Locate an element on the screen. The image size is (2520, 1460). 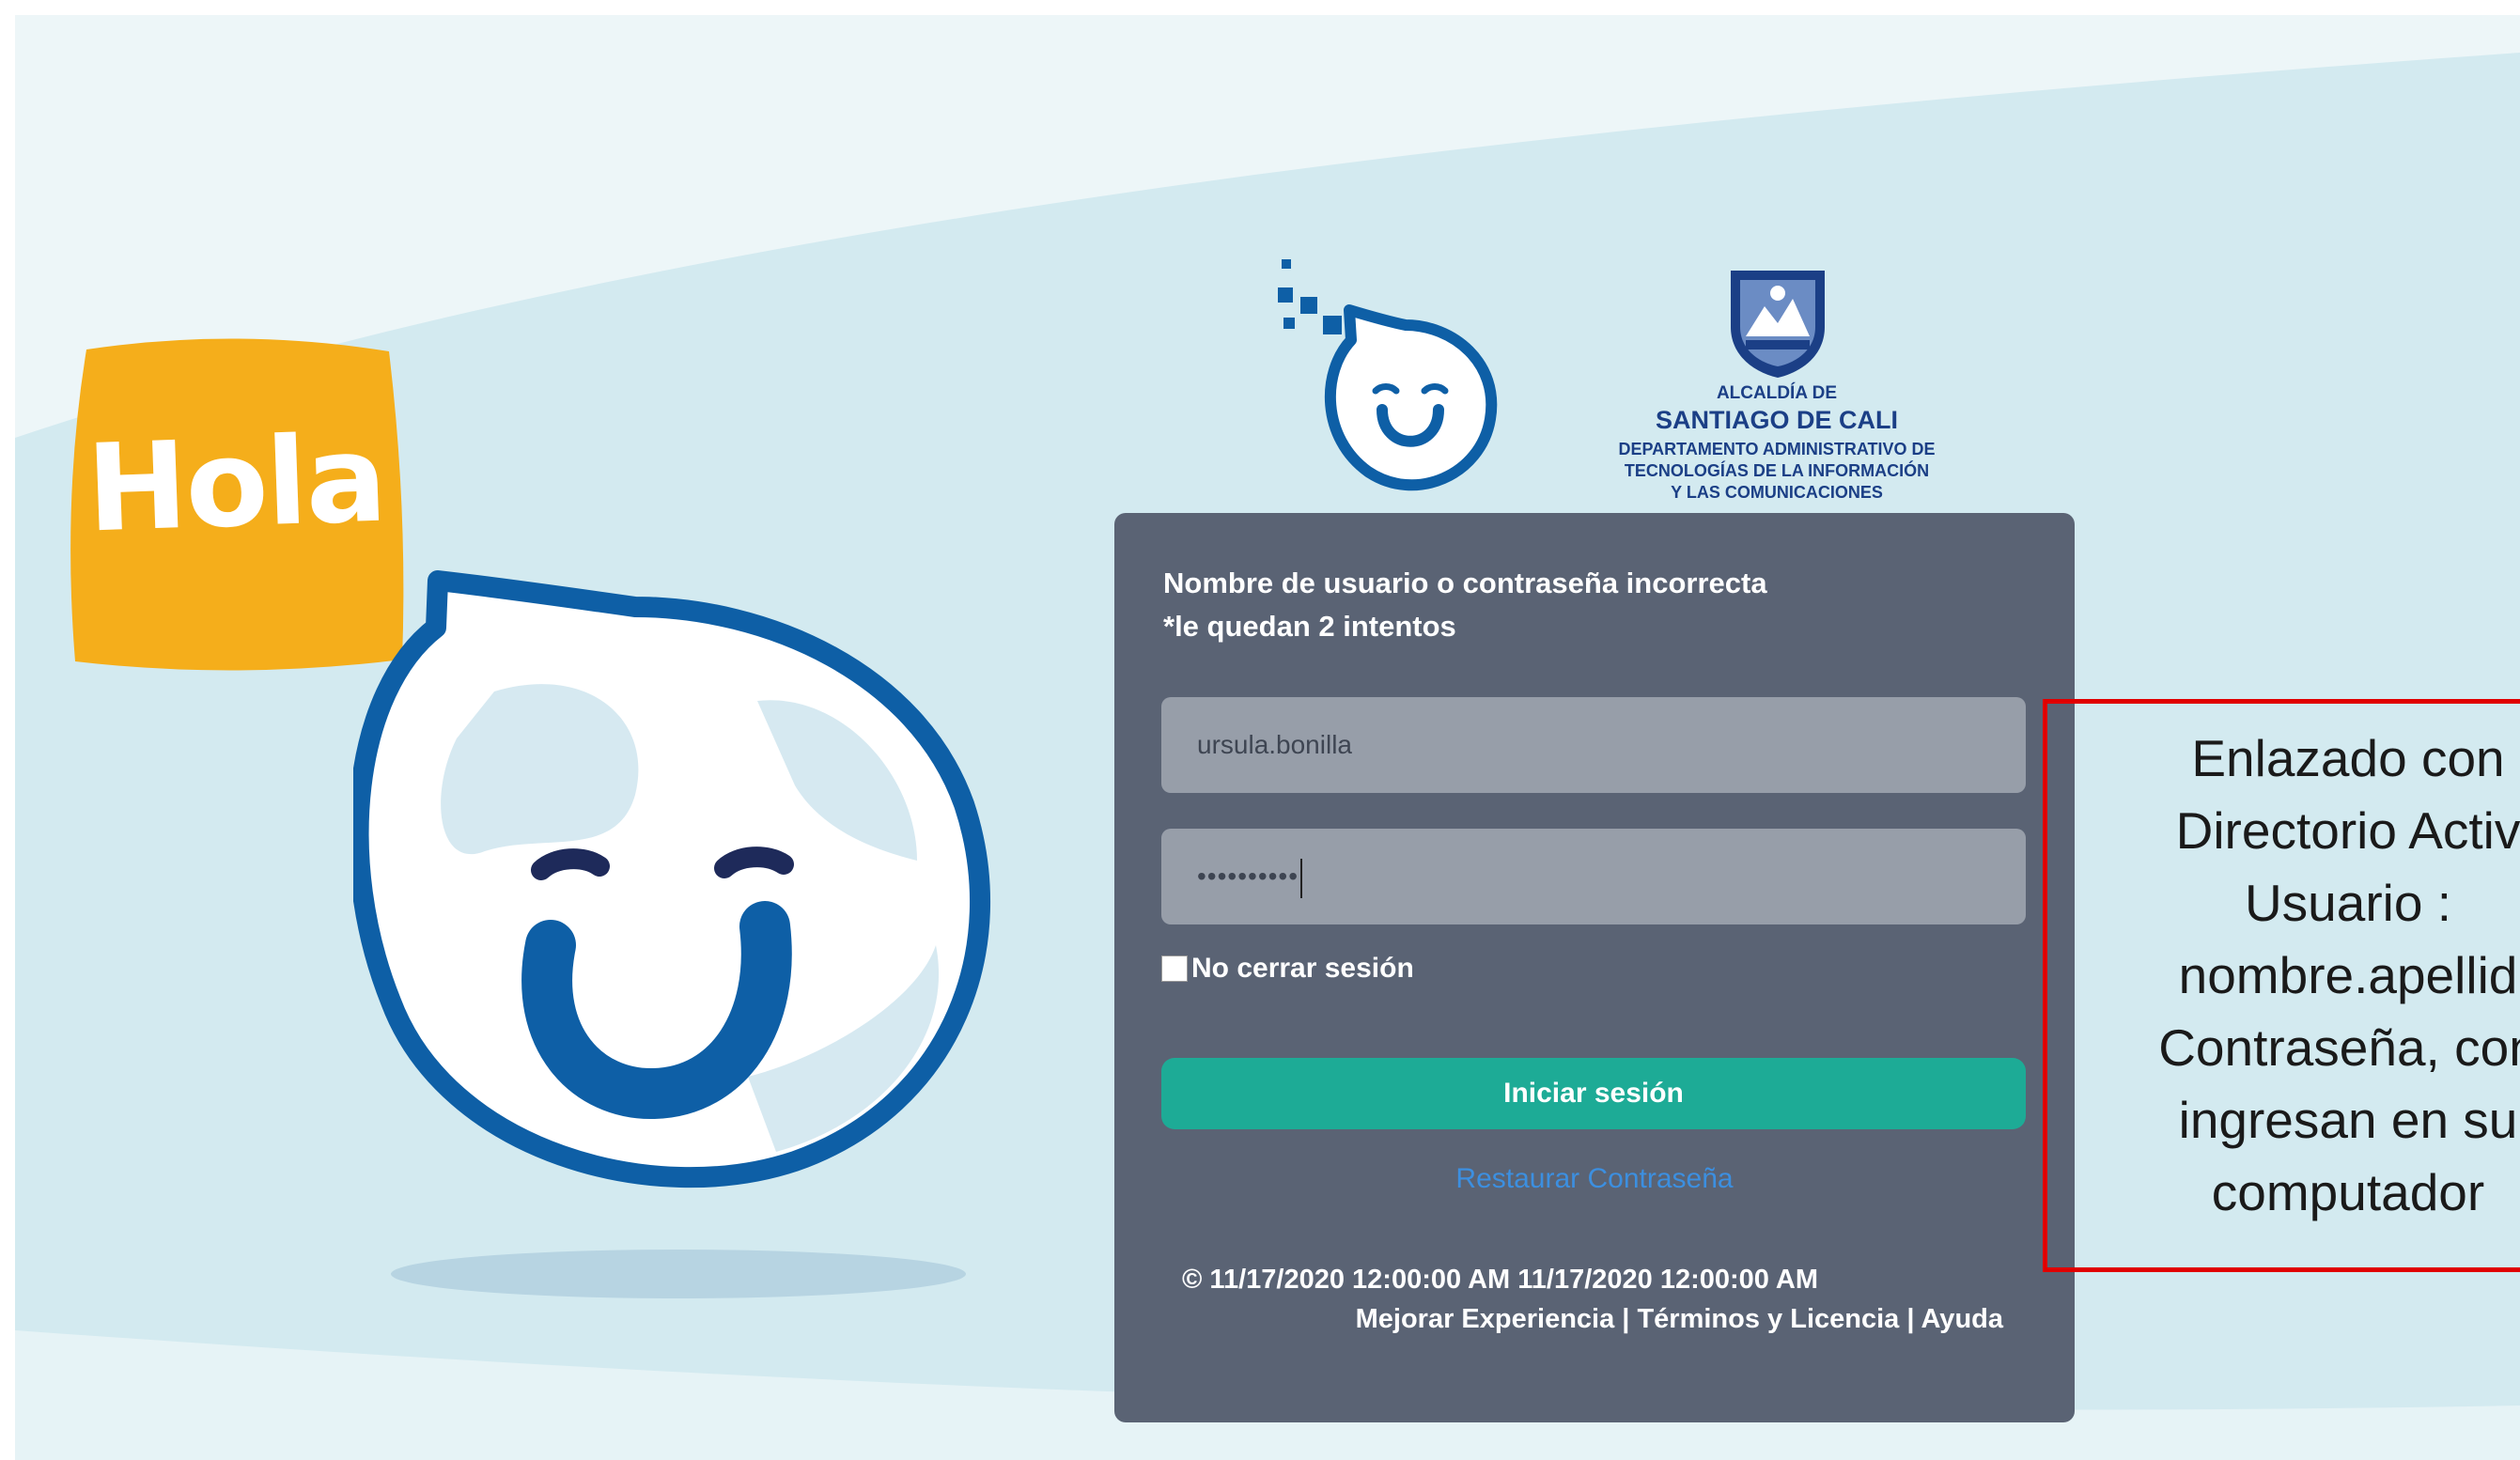
error-message-line-2: *le quedan 2 intentos is located at coordinates (1309, 626).